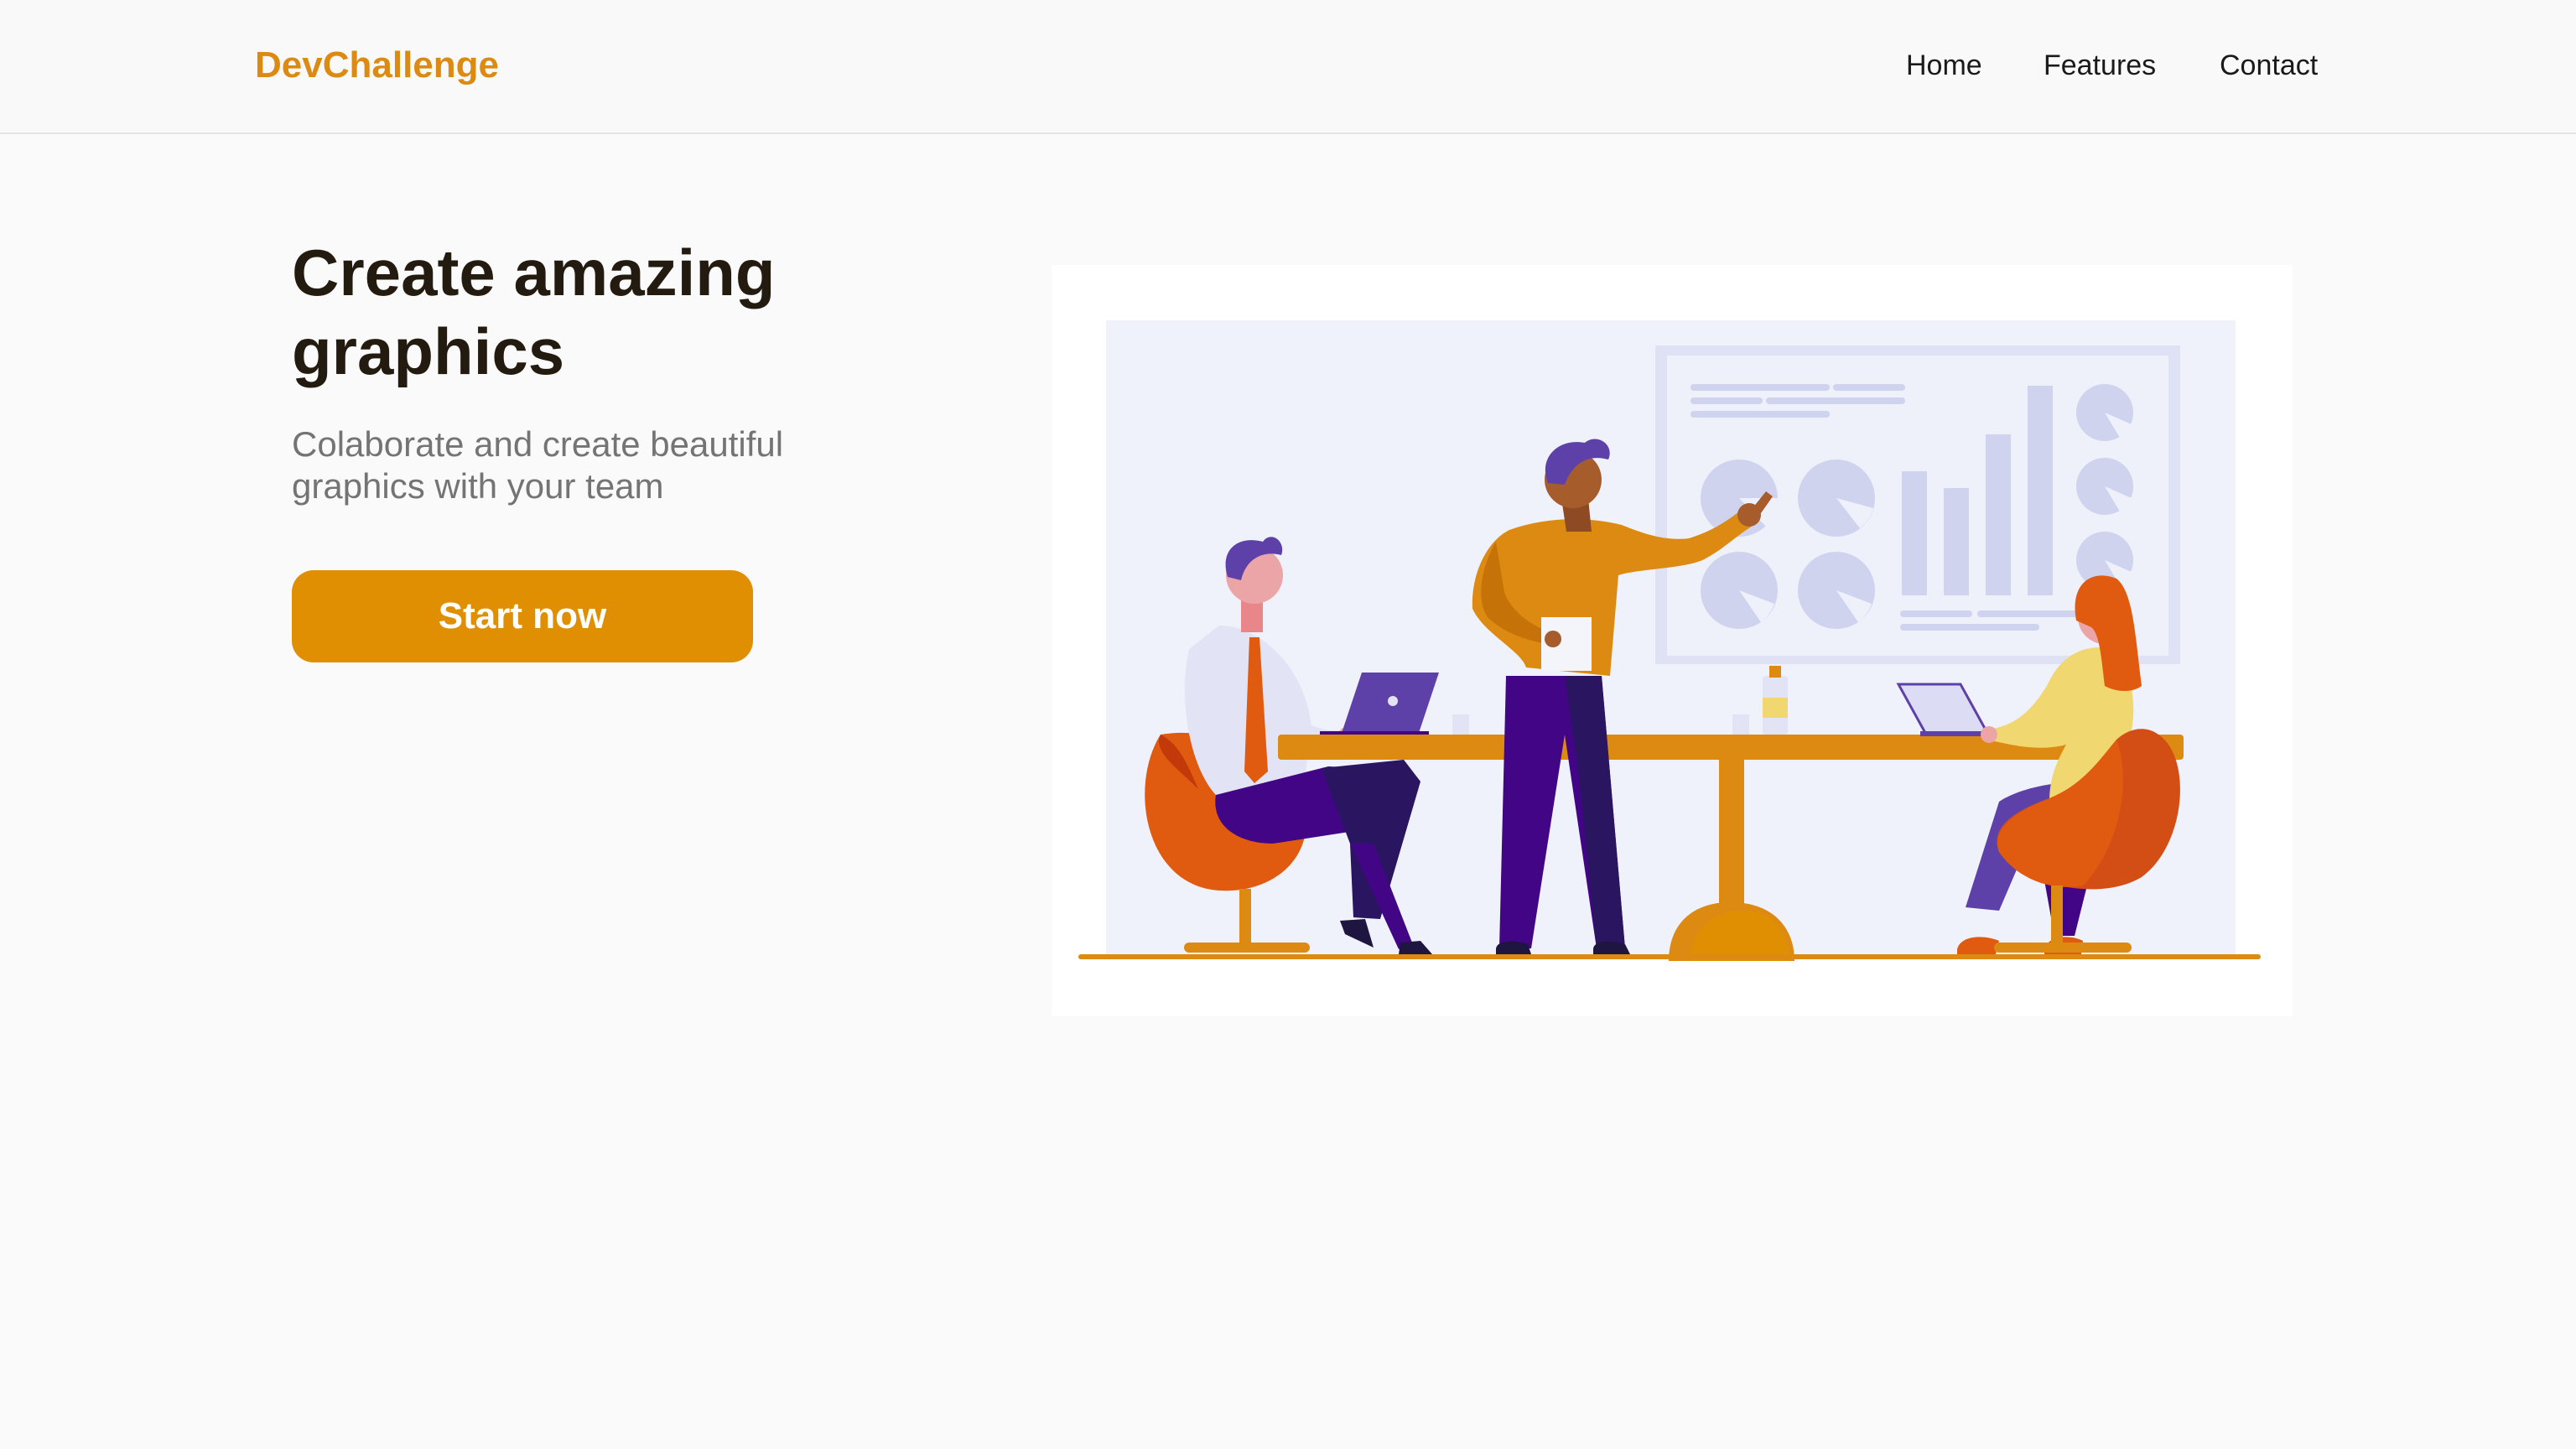 This screenshot has height=1449, width=2576. Describe the element at coordinates (2100, 65) in the screenshot. I see `nav-link-features: Features` at that location.